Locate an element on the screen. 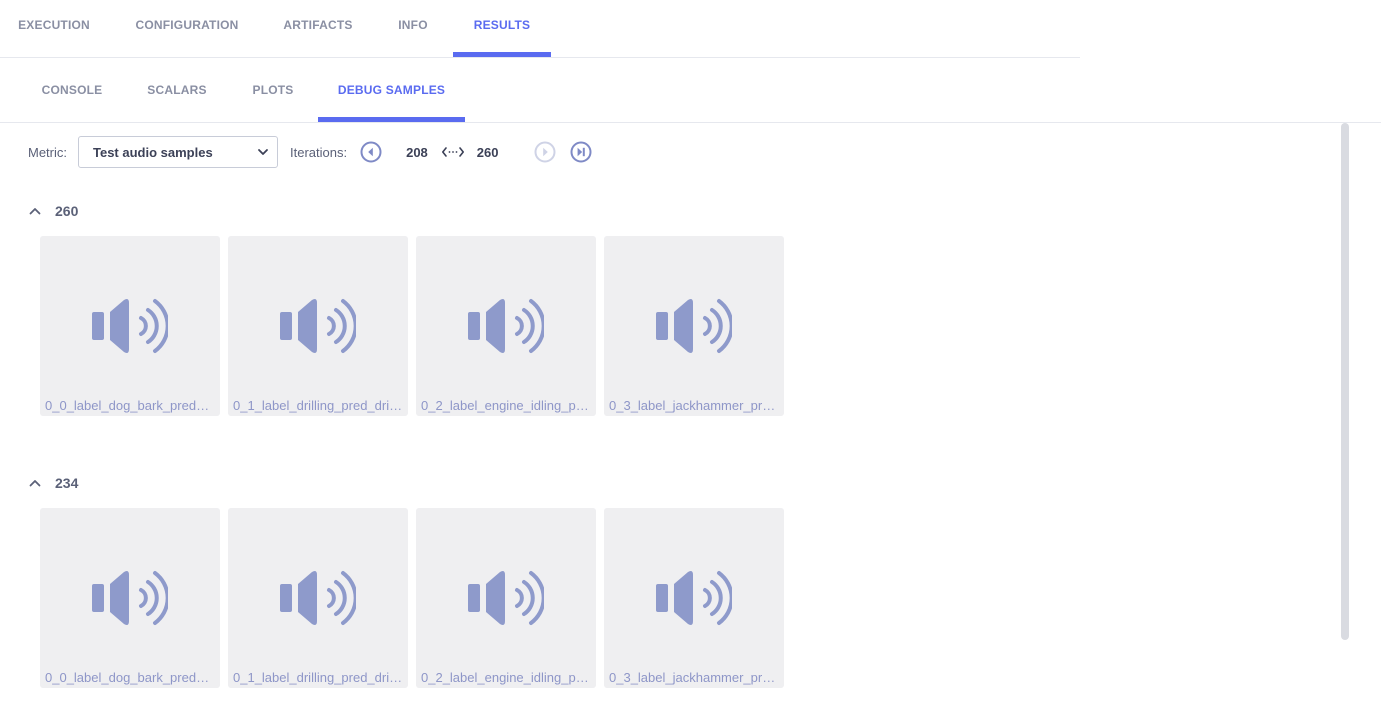  circle-skip-end-icon is located at coordinates (580, 152).